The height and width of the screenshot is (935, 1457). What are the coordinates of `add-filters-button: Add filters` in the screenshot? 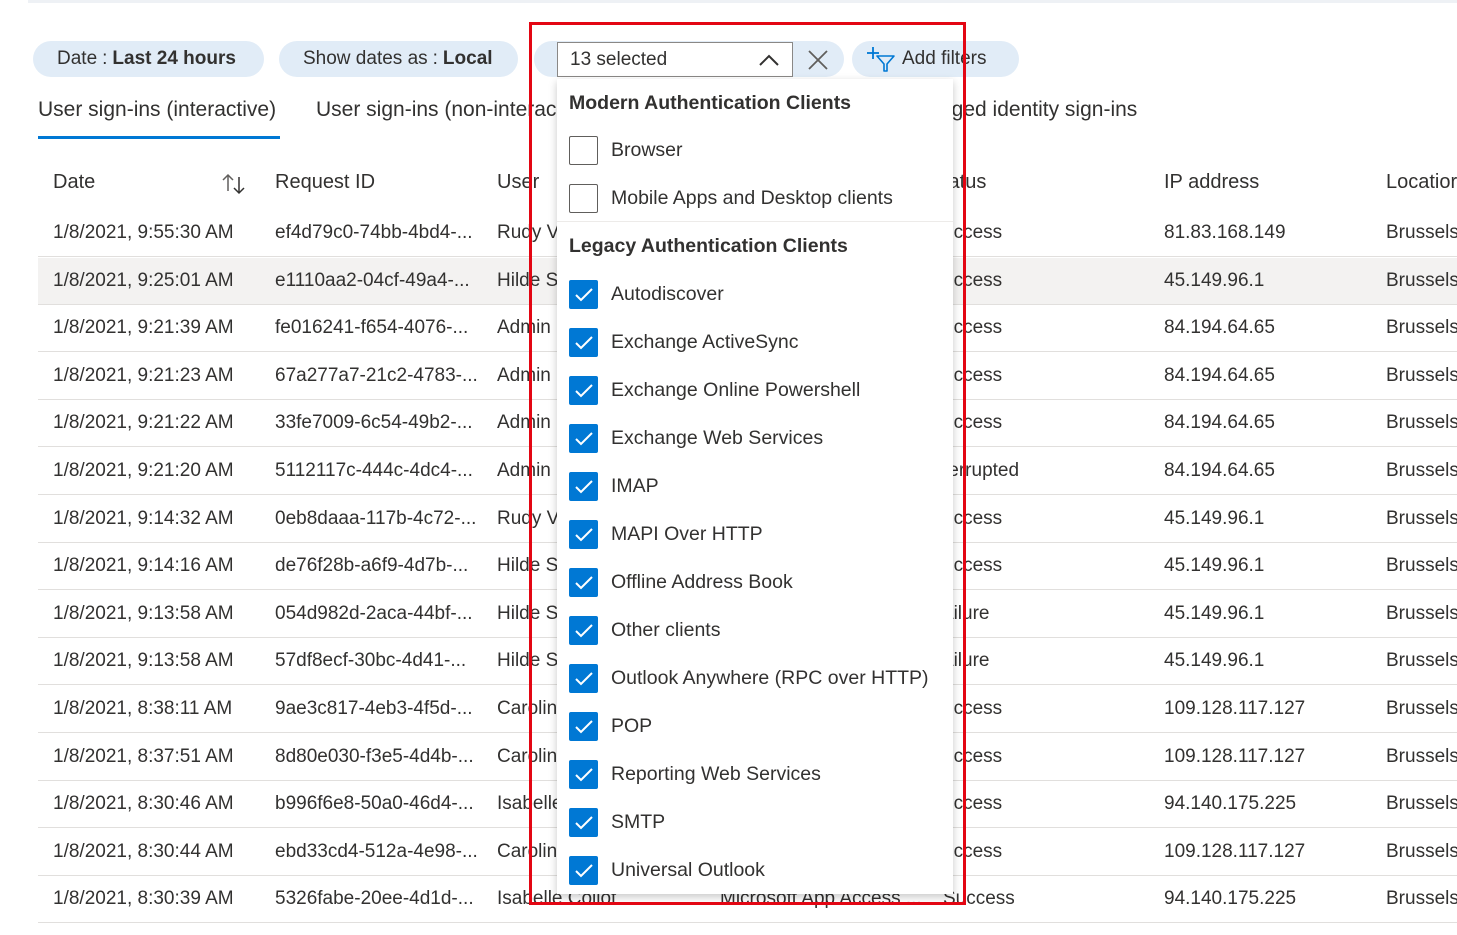 It's located at (935, 59).